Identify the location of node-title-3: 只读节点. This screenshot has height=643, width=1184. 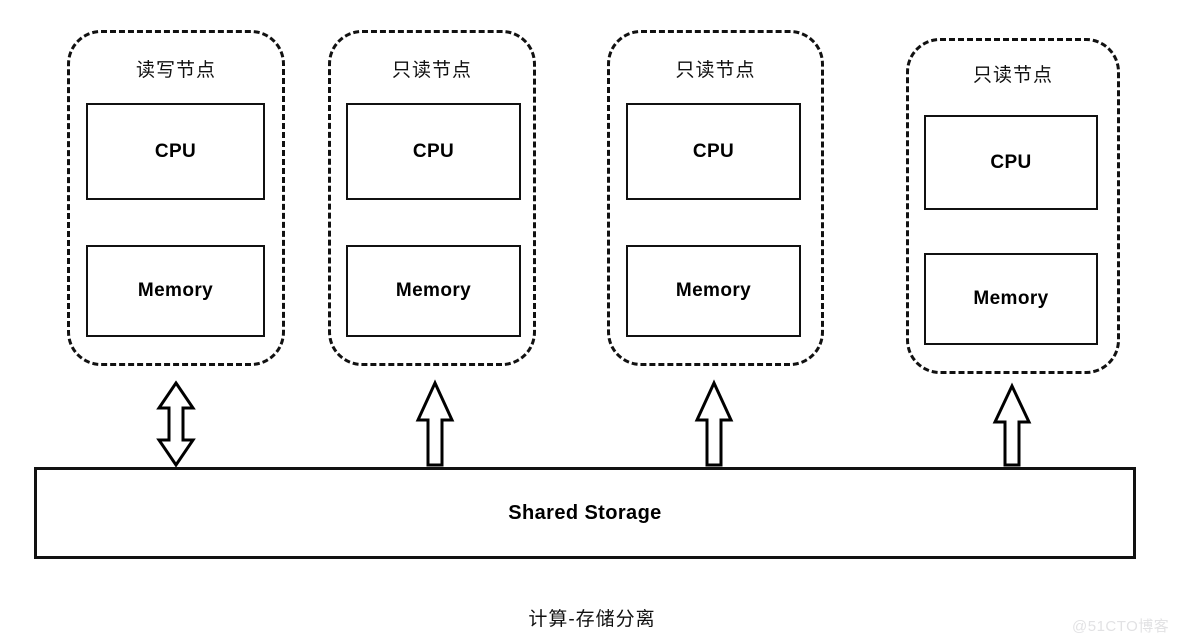
(715, 70).